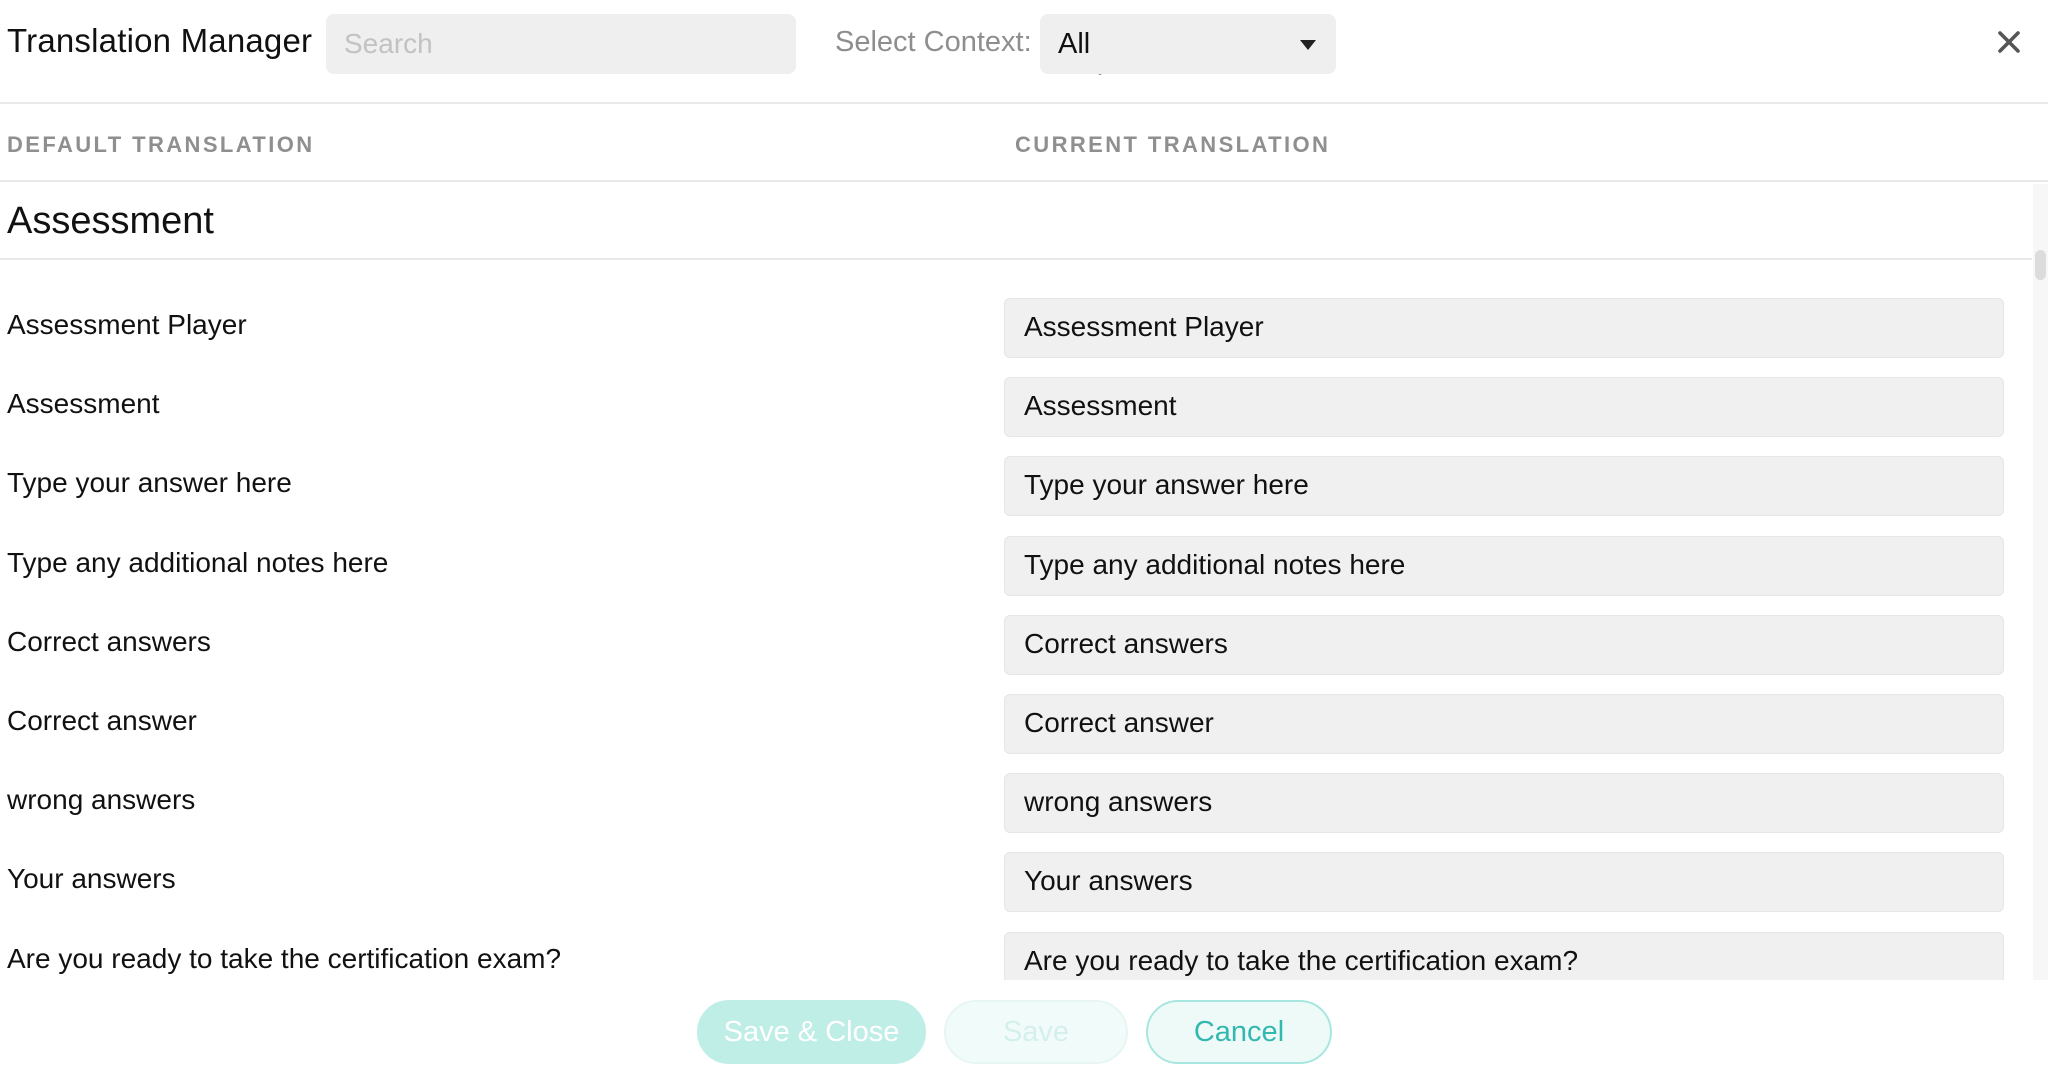 The image size is (2048, 1072). I want to click on current-text: Correct answers, so click(1126, 643).